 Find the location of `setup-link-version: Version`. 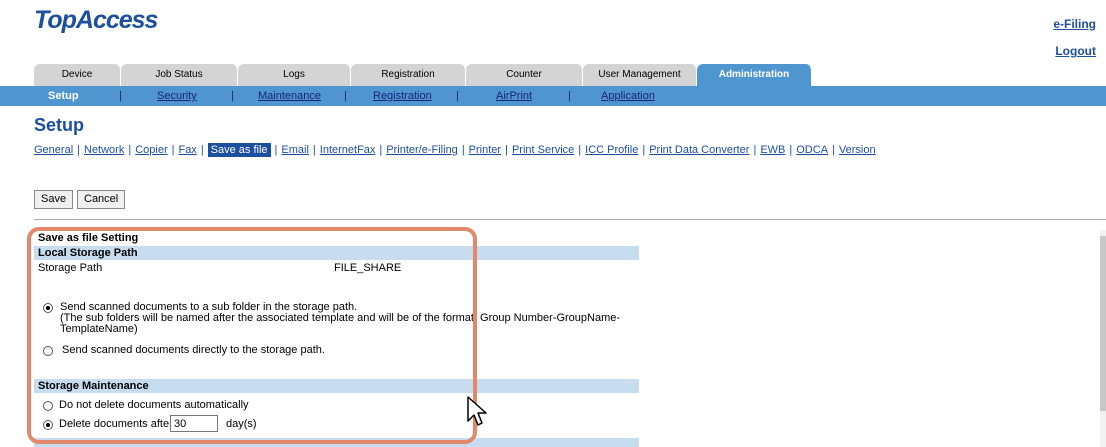

setup-link-version: Version is located at coordinates (857, 150).